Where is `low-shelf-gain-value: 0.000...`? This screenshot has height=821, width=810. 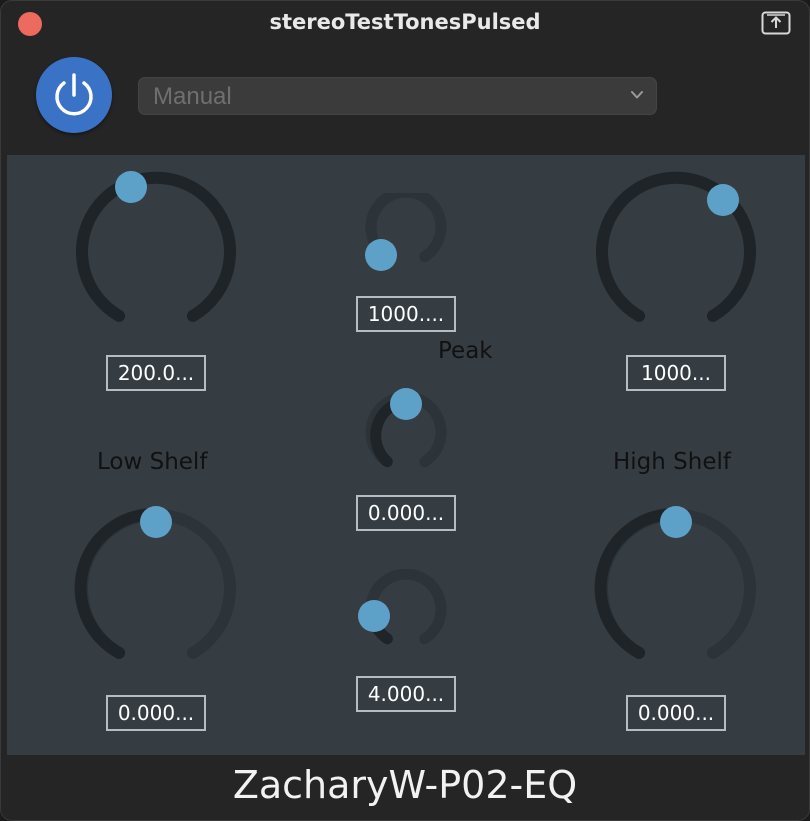 low-shelf-gain-value: 0.000... is located at coordinates (156, 713).